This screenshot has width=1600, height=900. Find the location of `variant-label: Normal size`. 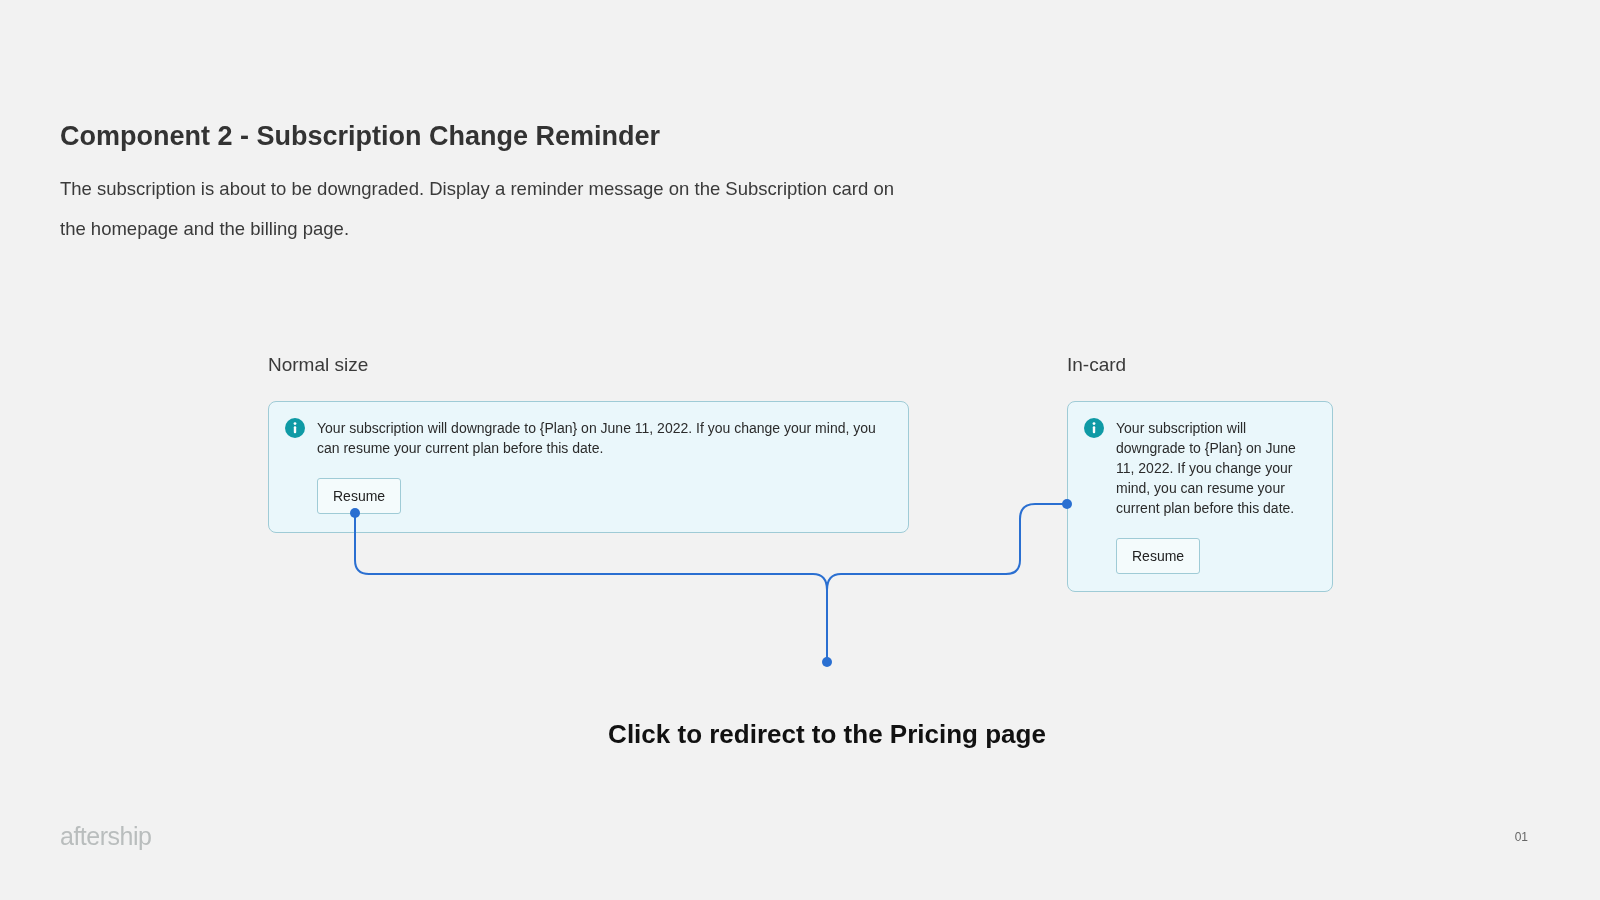

variant-label: Normal size is located at coordinates (319, 365).